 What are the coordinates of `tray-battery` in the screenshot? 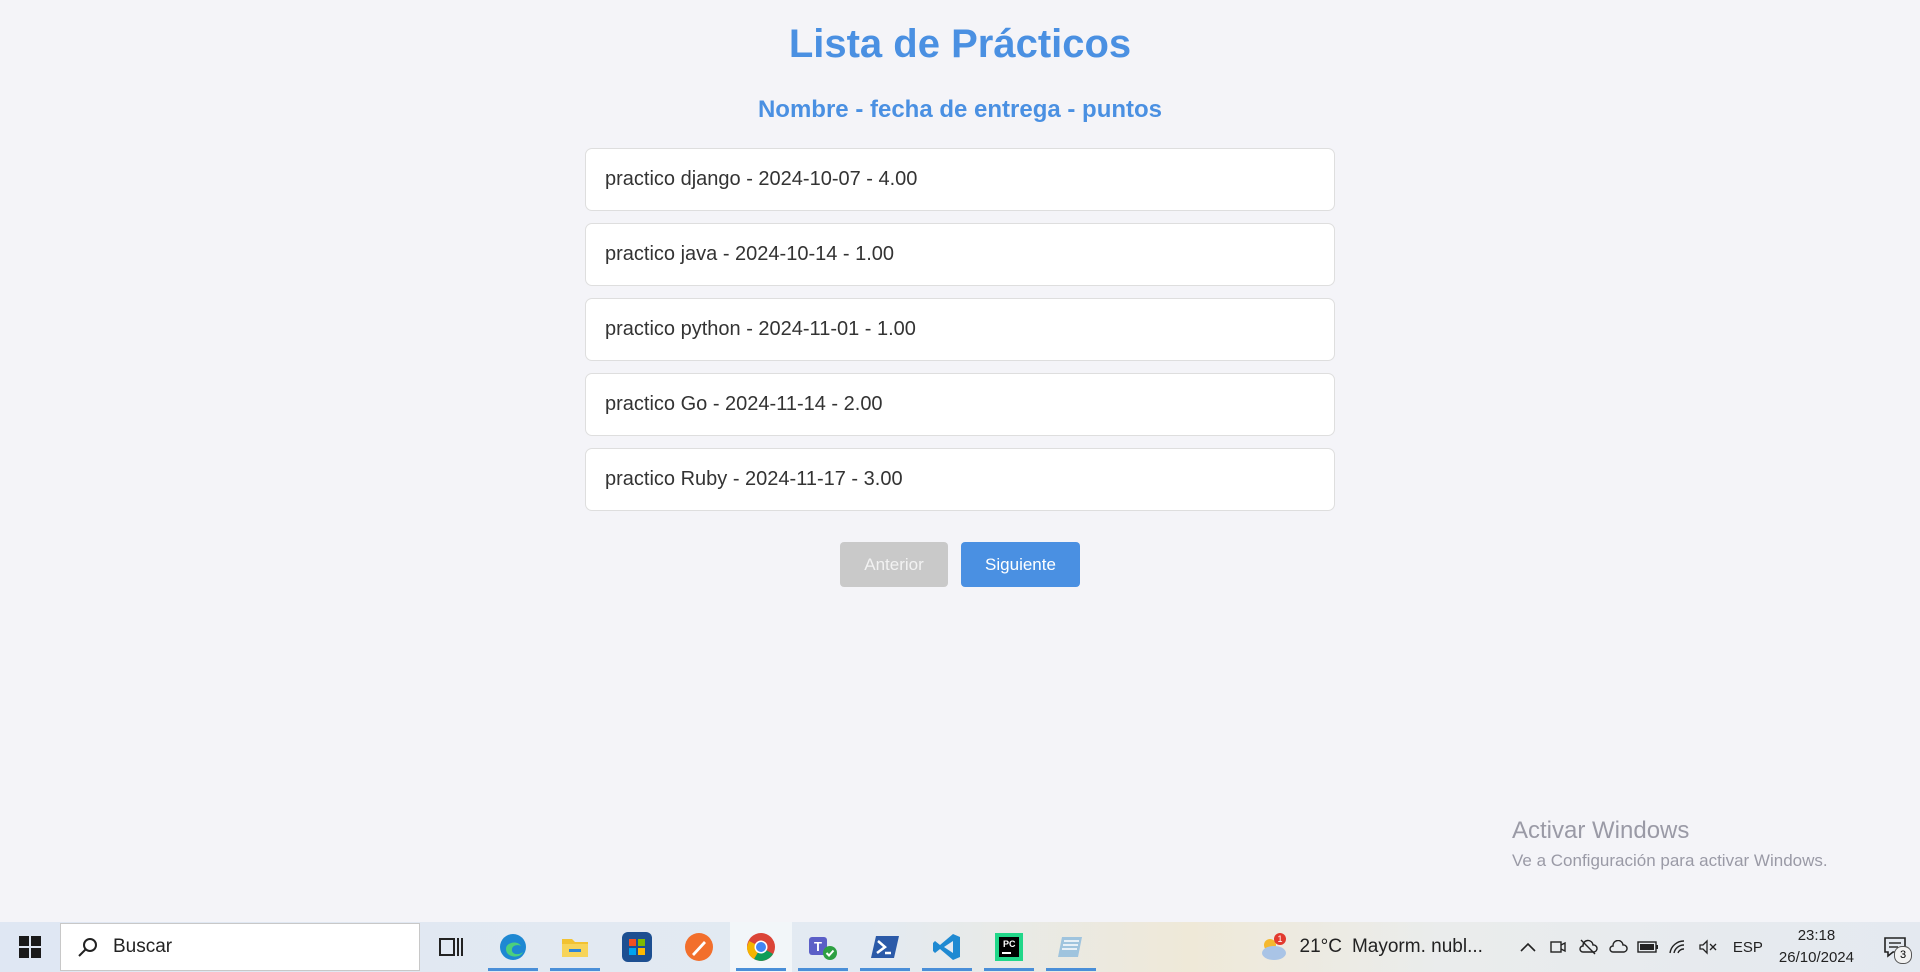 It's located at (1648, 947).